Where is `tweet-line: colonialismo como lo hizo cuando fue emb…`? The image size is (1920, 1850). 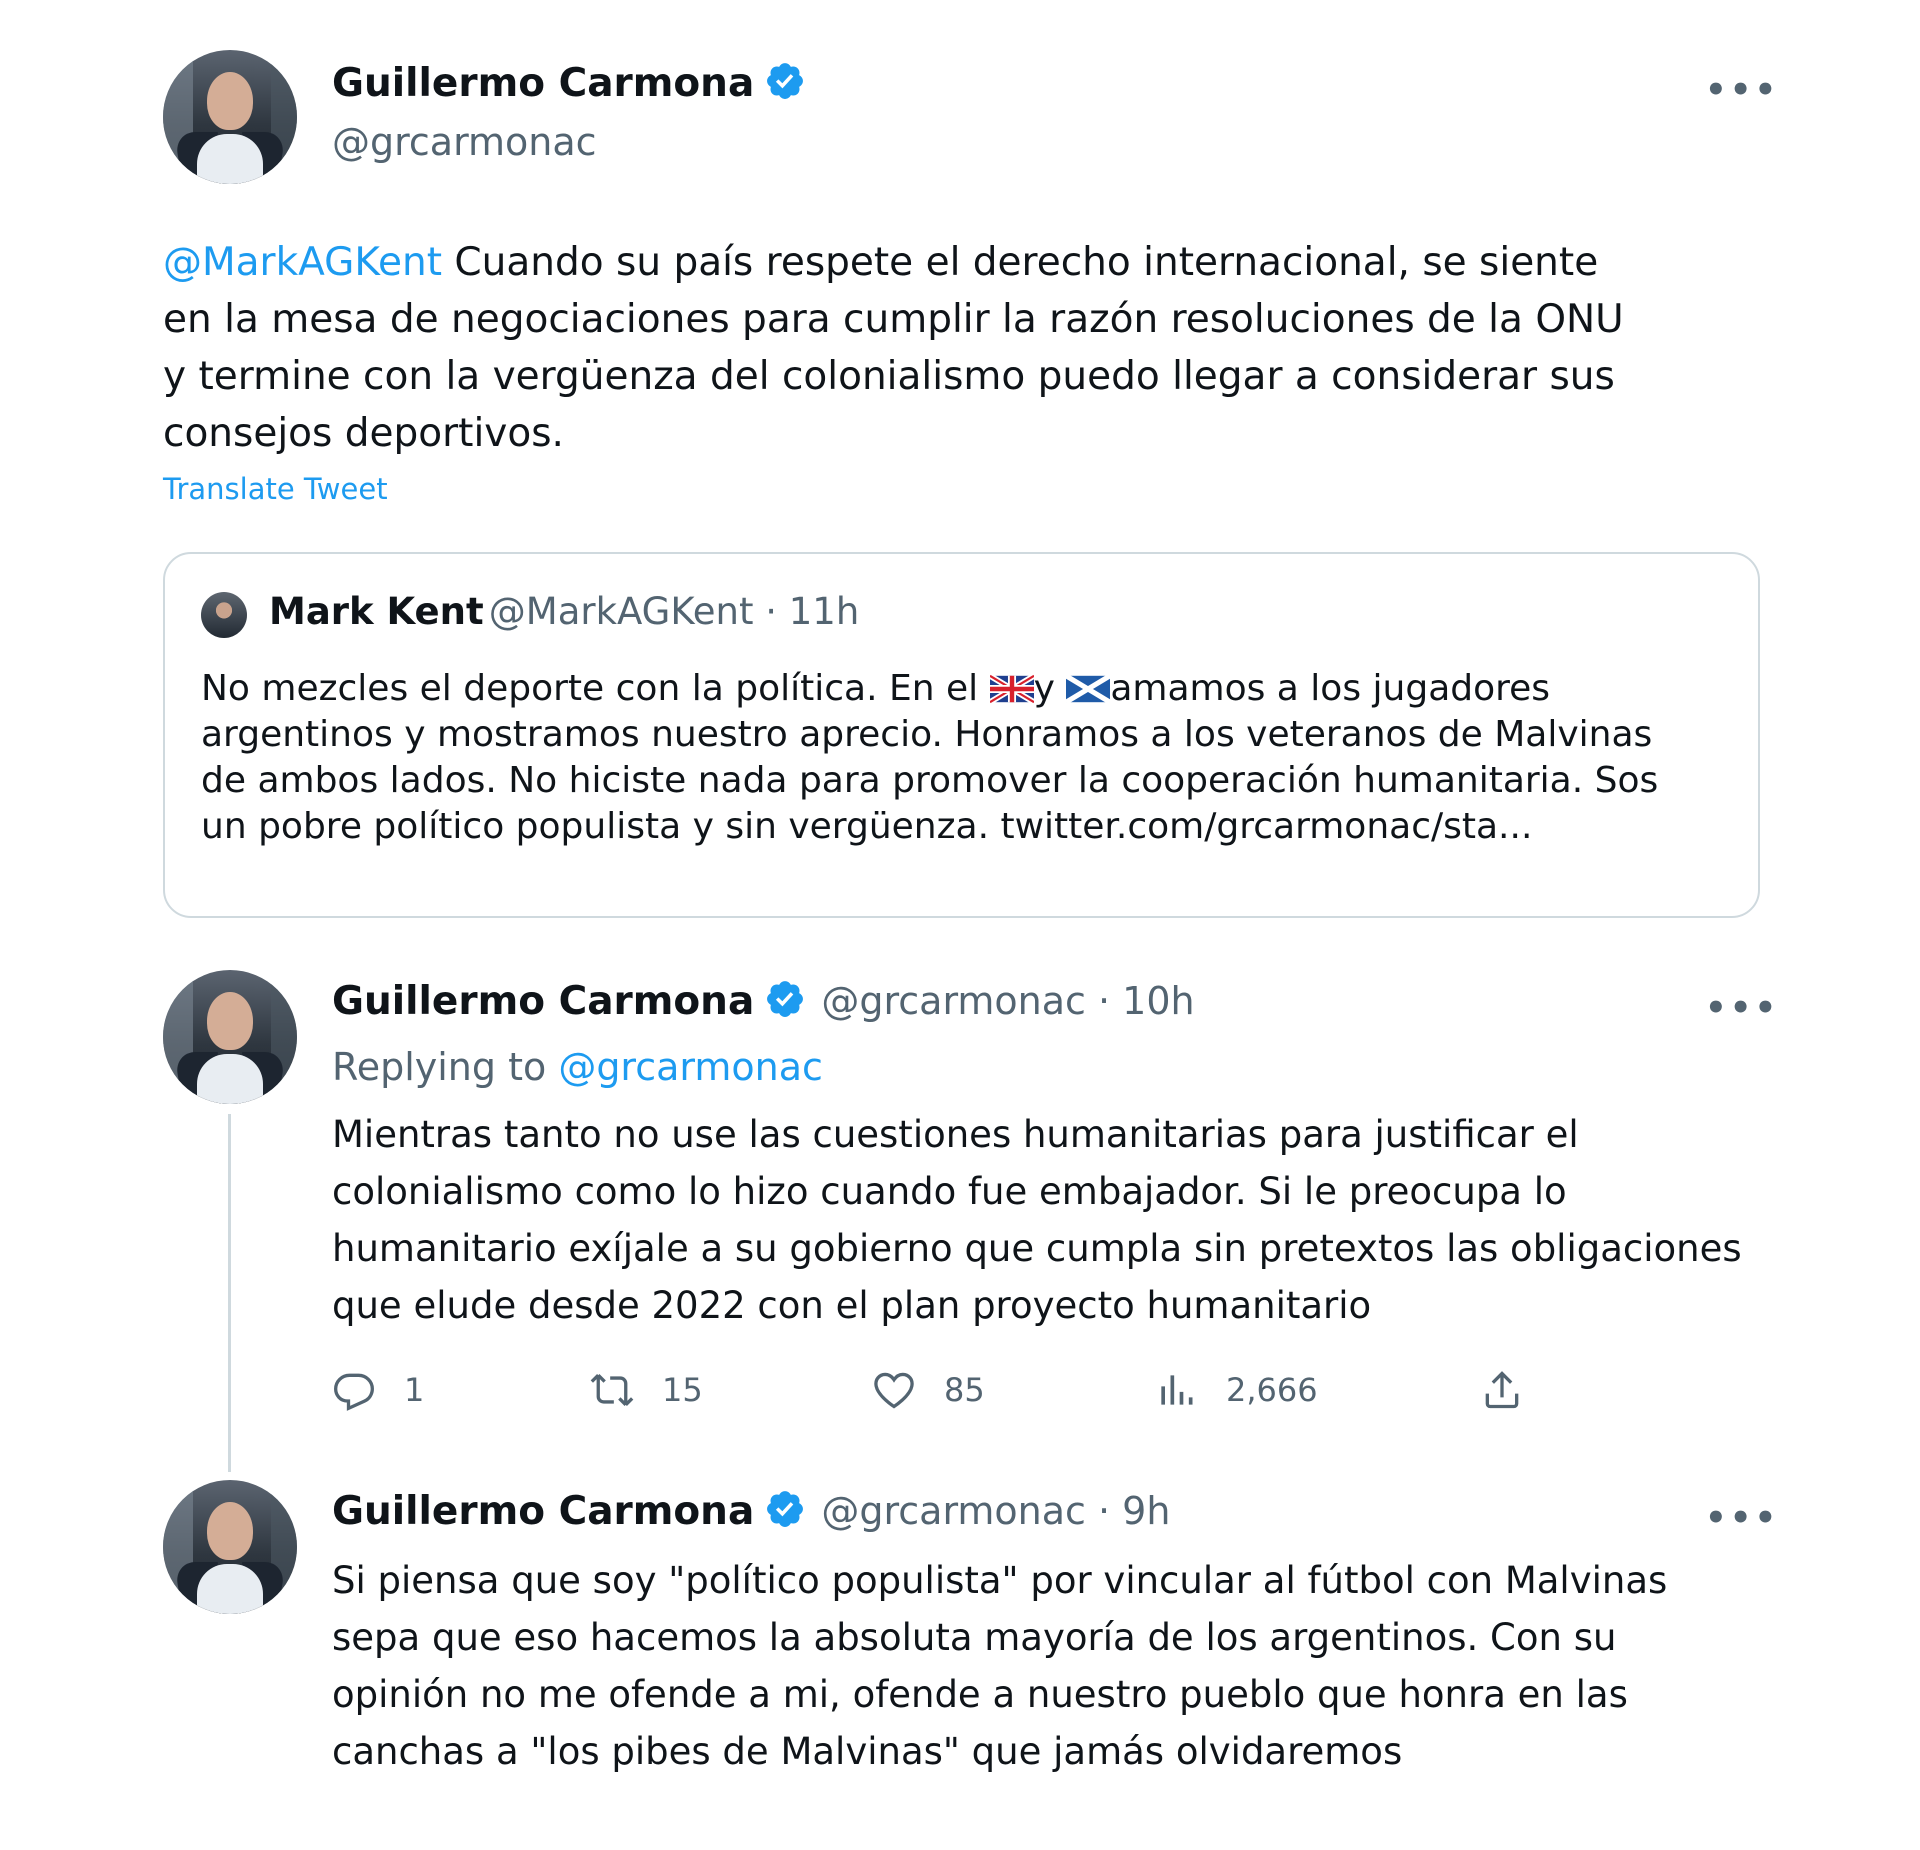
tweet-line: colonialismo como lo hizo cuando fue emb… is located at coordinates (949, 1191).